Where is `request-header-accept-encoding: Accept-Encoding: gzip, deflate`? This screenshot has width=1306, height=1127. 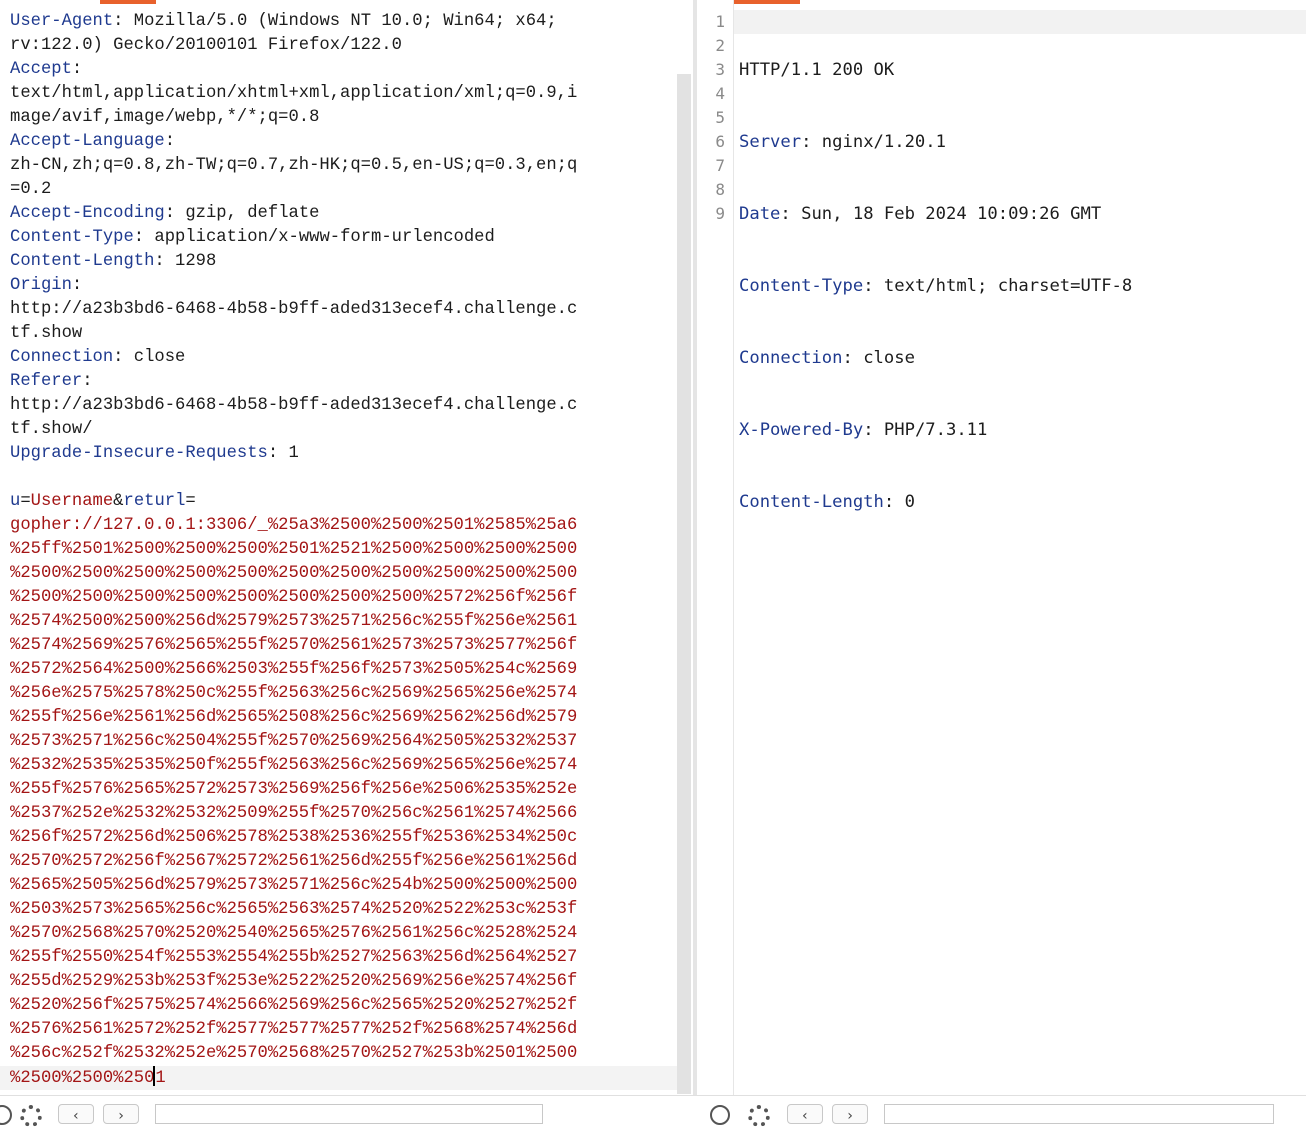 request-header-accept-encoding: Accept-Encoding: gzip, deflate is located at coordinates (165, 213).